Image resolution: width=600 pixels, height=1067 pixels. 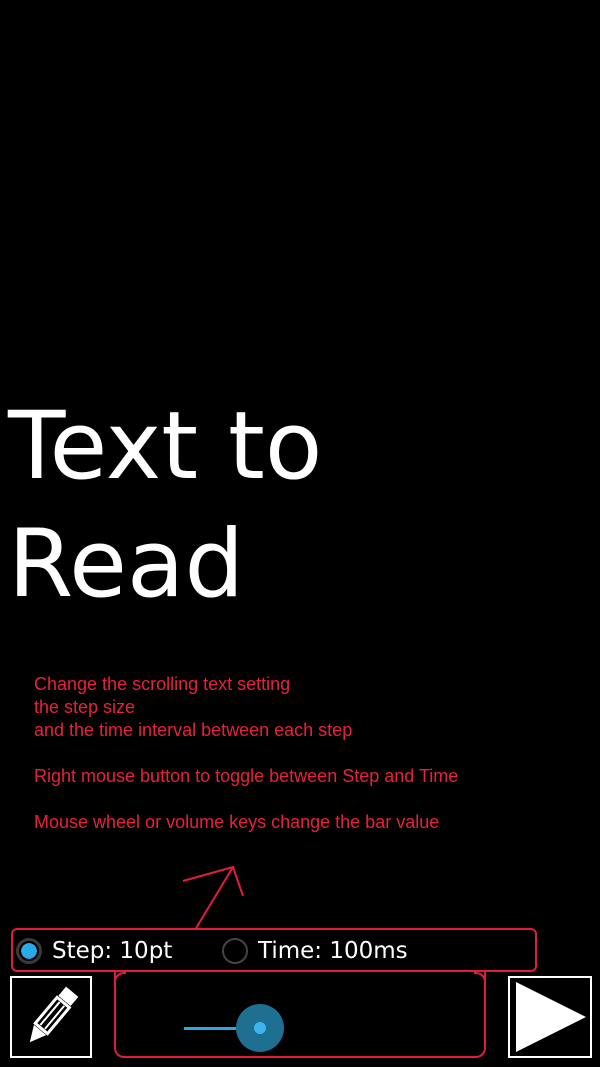 I want to click on time-radio: Time: 100ms, so click(x=315, y=951).